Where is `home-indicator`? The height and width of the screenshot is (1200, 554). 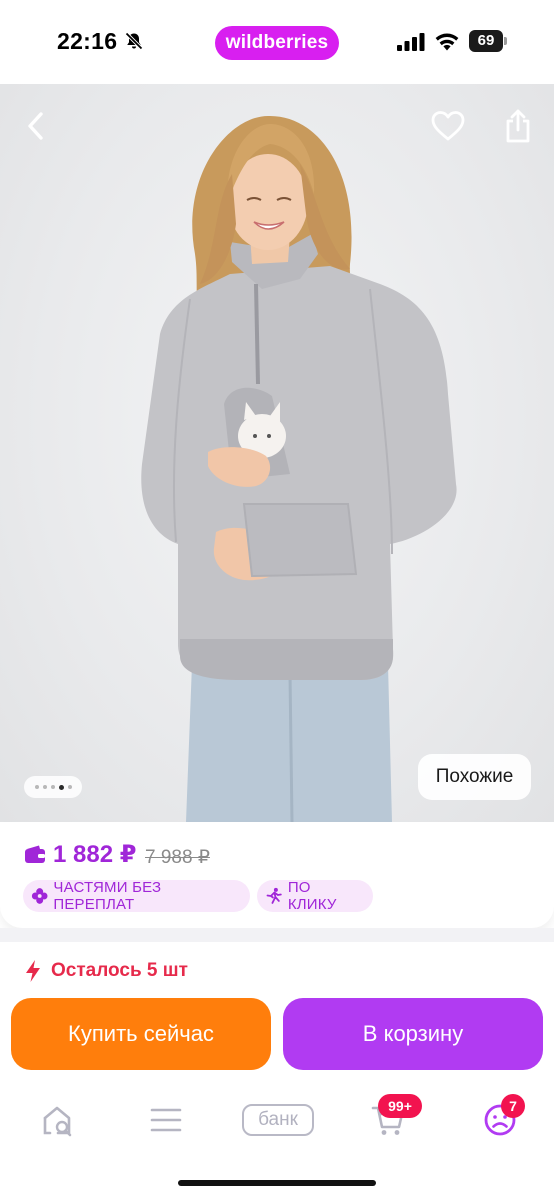 home-indicator is located at coordinates (277, 1183).